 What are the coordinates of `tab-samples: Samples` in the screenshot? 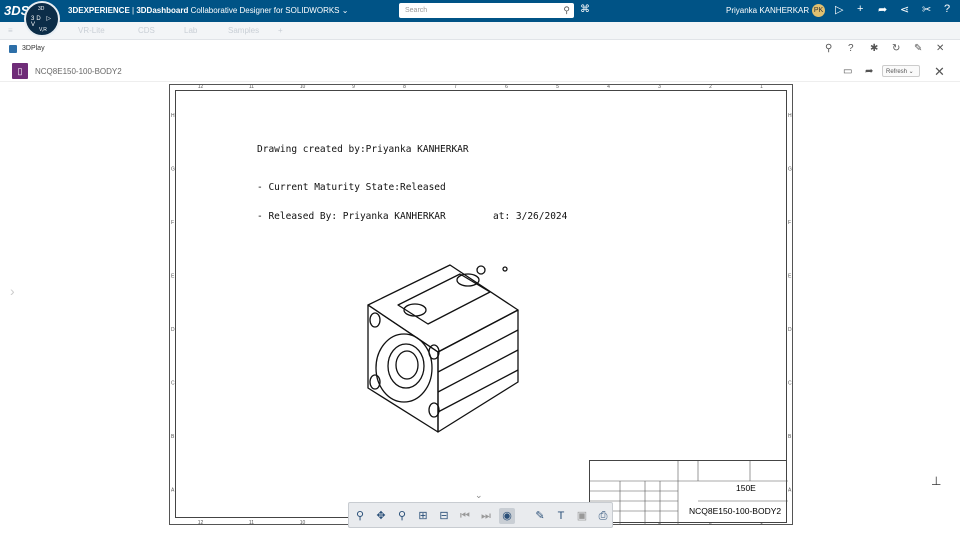 It's located at (243, 30).